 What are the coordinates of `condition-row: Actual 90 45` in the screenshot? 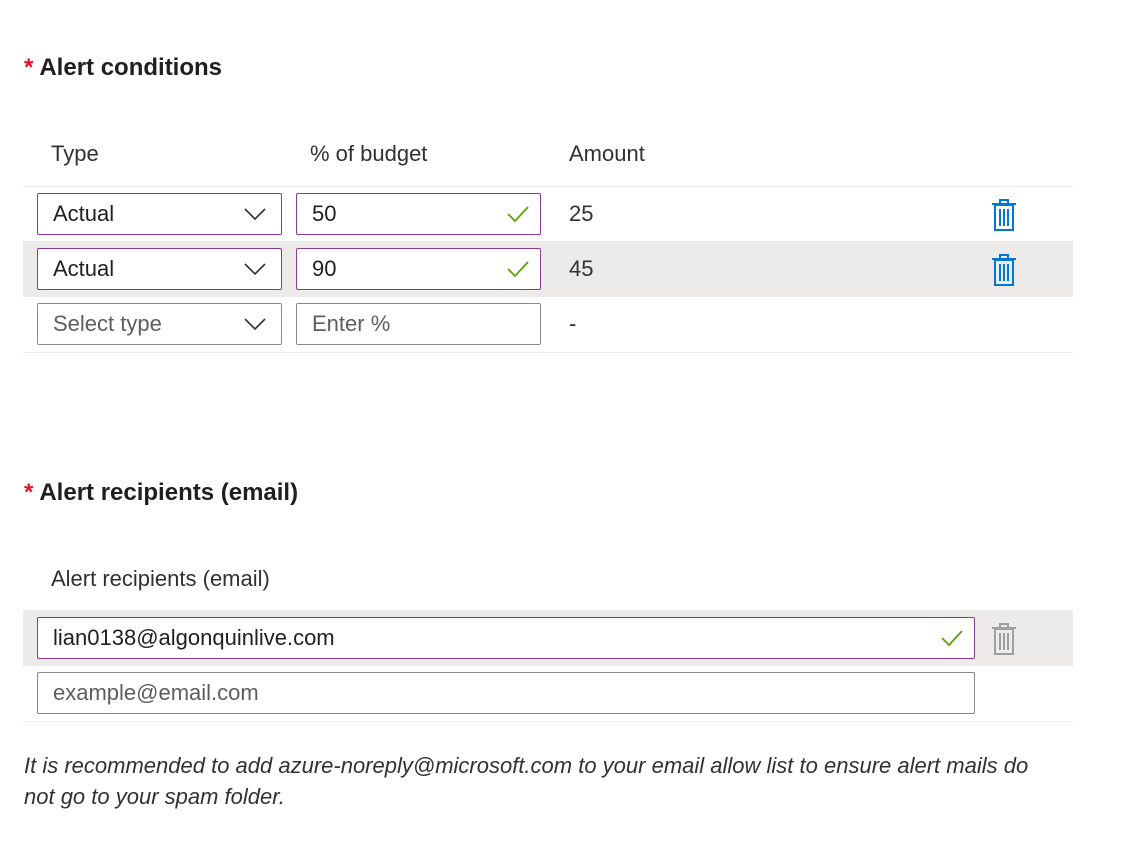 It's located at (548, 269).